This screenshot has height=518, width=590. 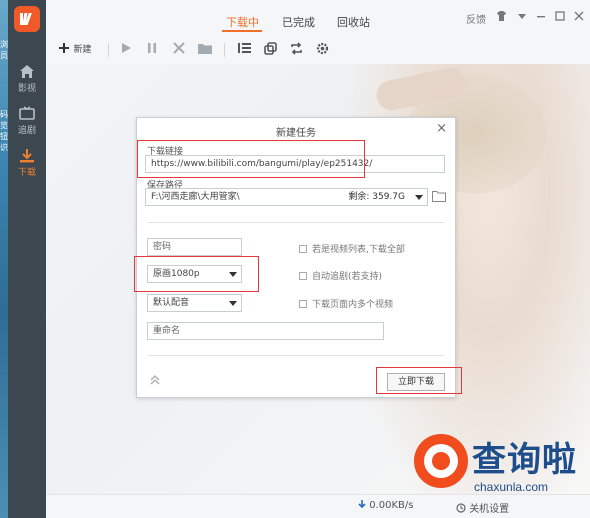 What do you see at coordinates (501, 17) in the screenshot?
I see `skin-icon` at bounding box center [501, 17].